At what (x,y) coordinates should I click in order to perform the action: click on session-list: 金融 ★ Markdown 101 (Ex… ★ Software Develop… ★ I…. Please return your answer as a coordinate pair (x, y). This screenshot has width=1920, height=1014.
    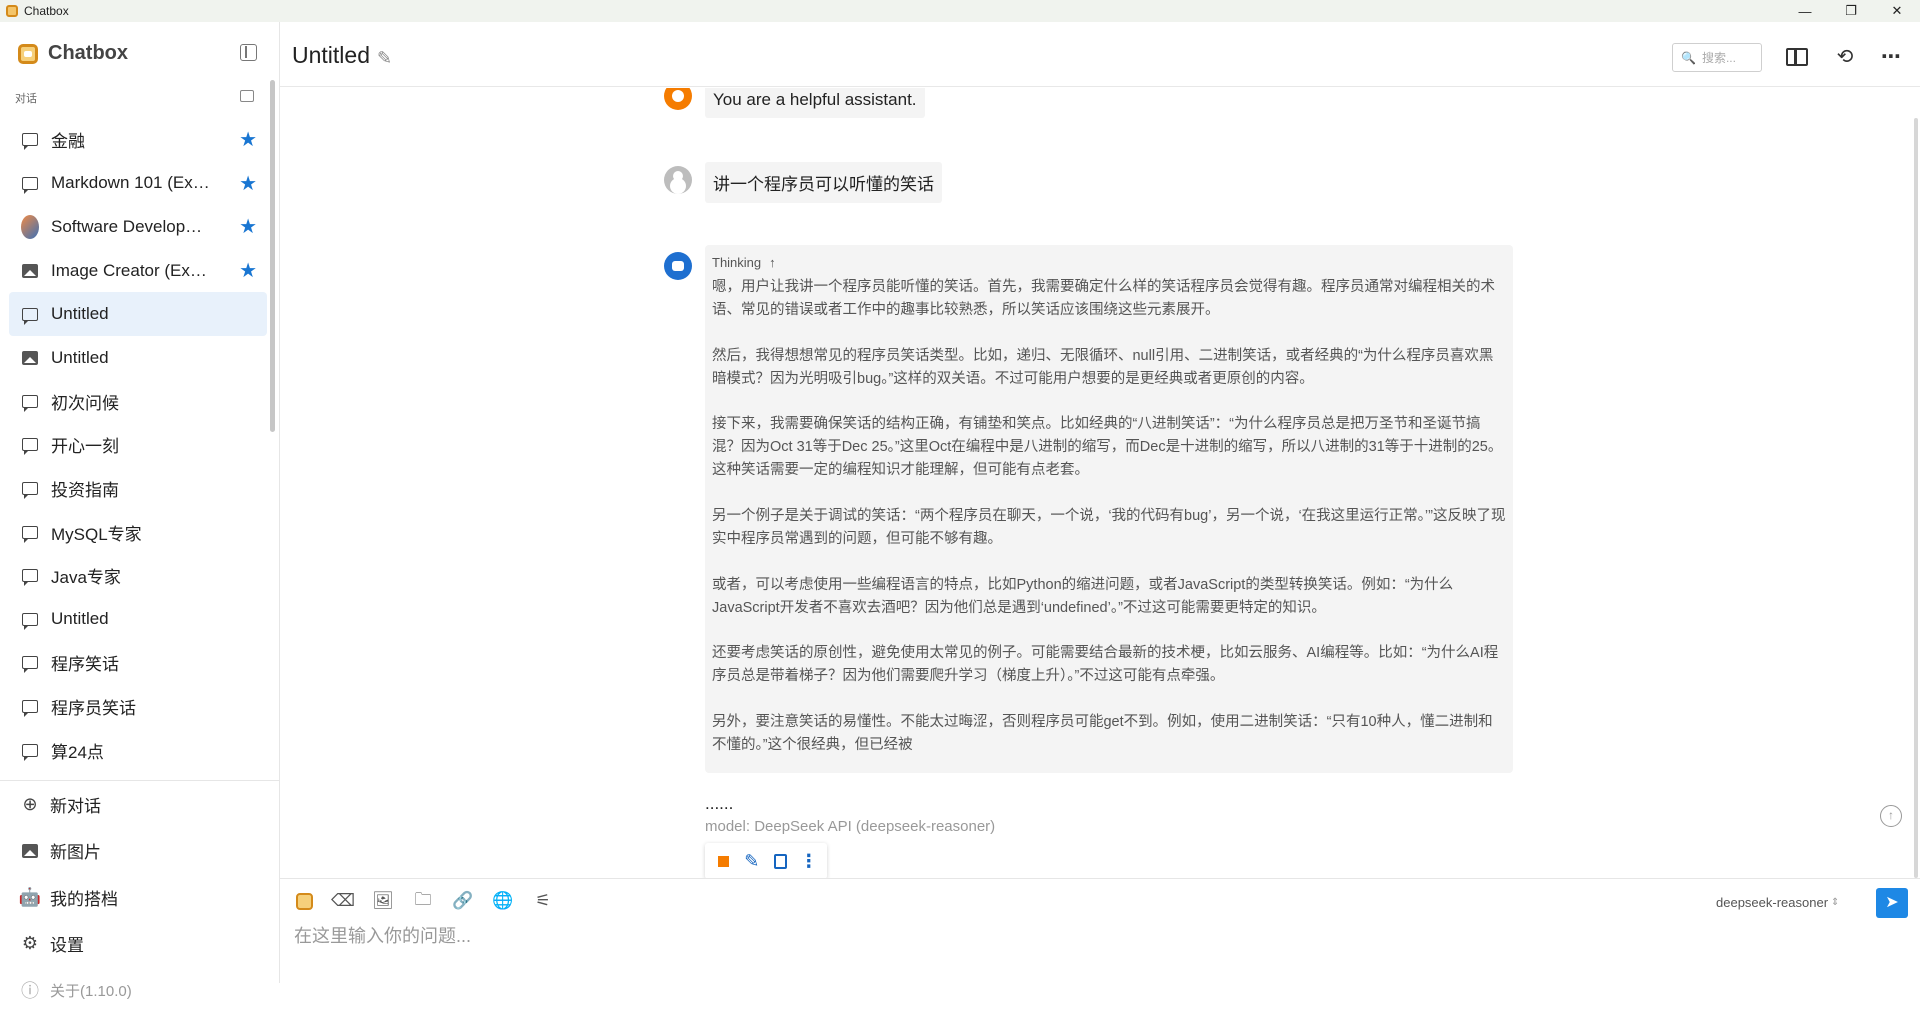
    Looking at the image, I should click on (138, 449).